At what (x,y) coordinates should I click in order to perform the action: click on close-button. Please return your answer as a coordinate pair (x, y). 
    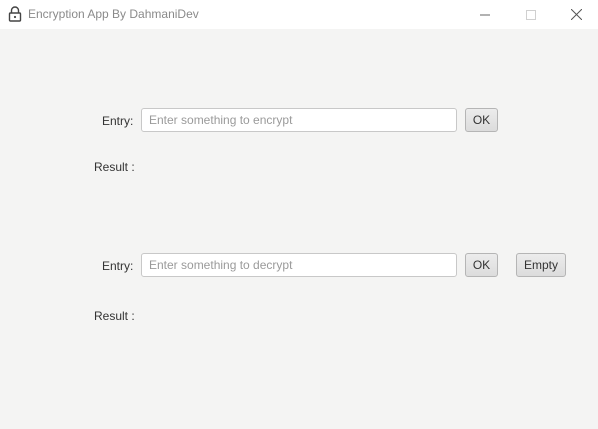
    Looking at the image, I should click on (575, 14).